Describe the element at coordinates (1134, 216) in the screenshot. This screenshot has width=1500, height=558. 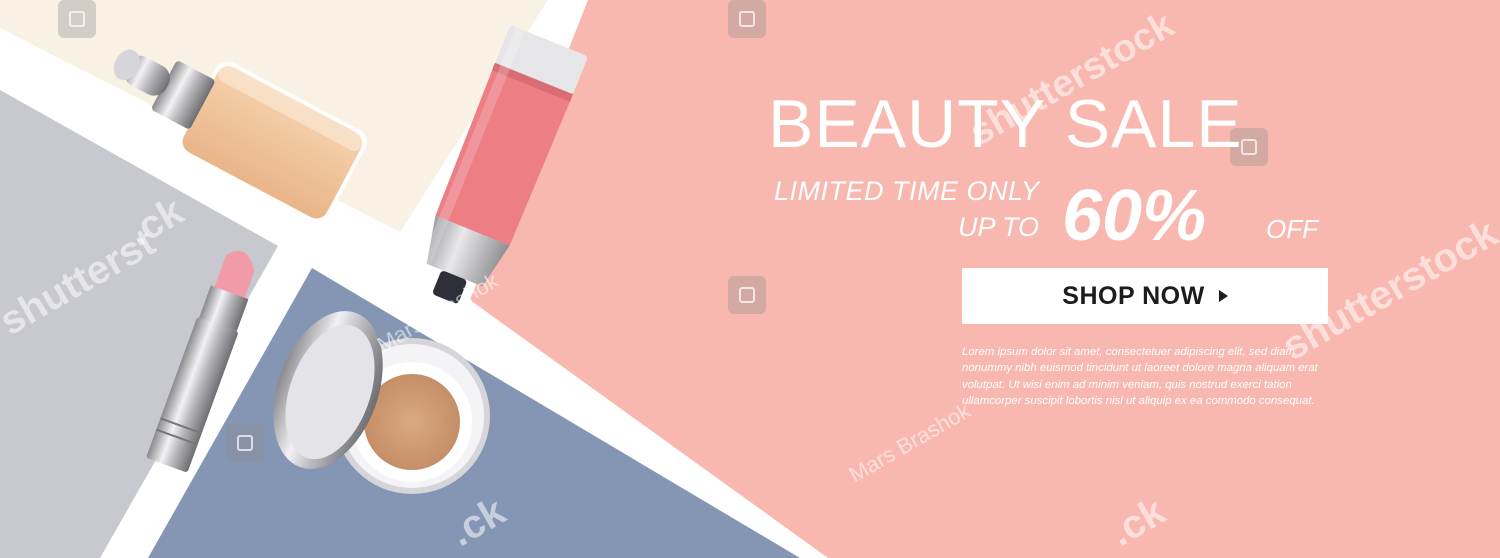
I see `discount-percent: 60%` at that location.